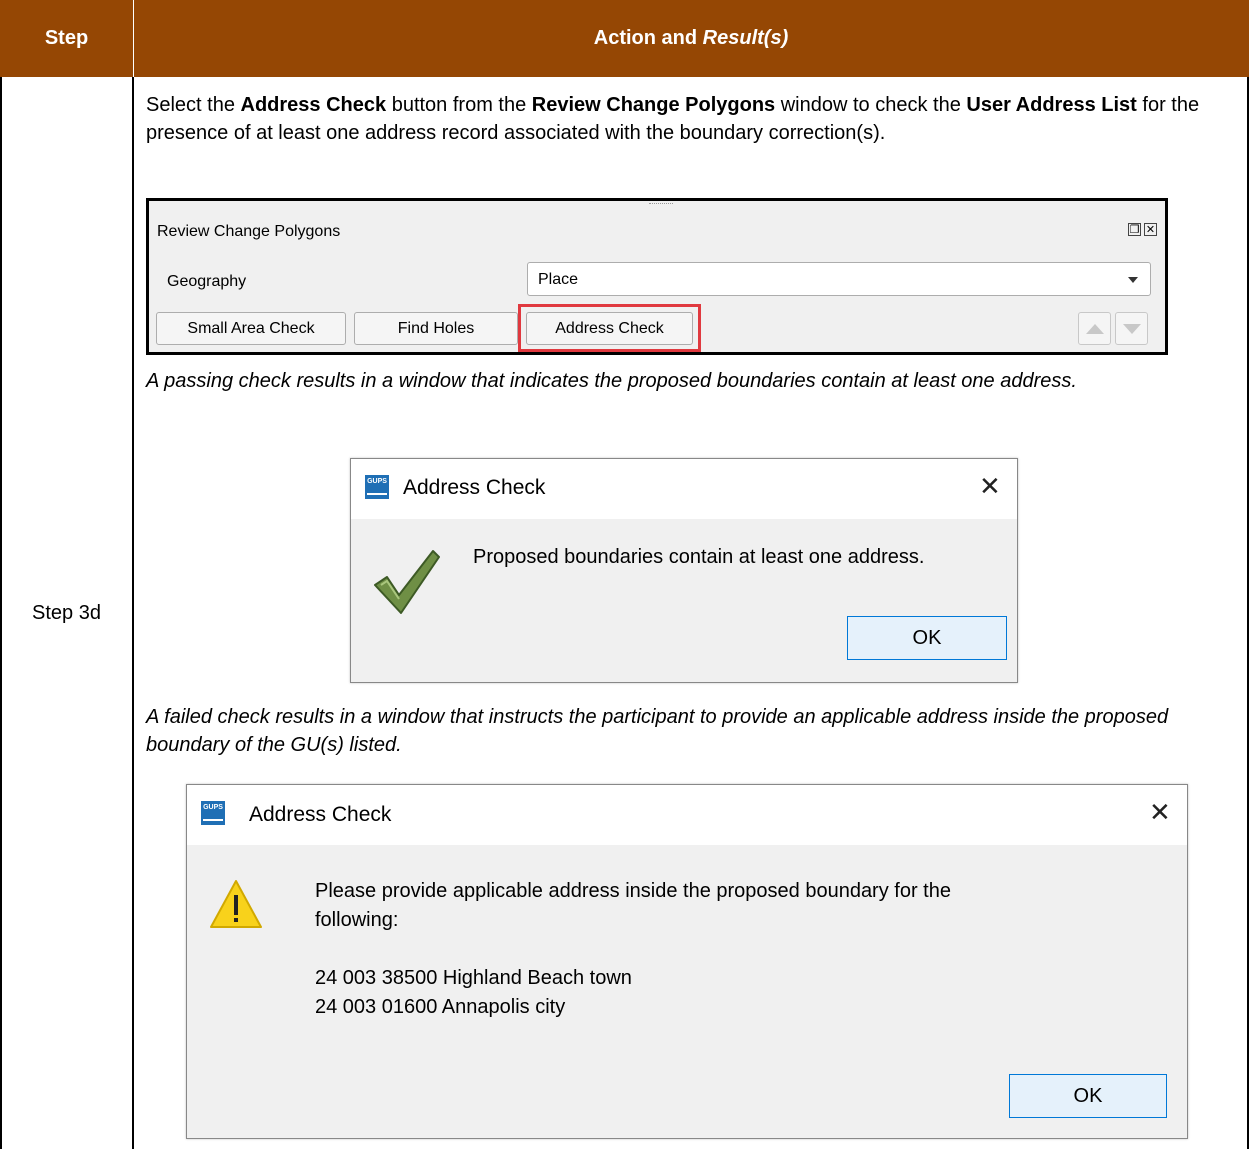 This screenshot has height=1149, width=1249. I want to click on fail-dialog-title: Address Check, so click(320, 814).